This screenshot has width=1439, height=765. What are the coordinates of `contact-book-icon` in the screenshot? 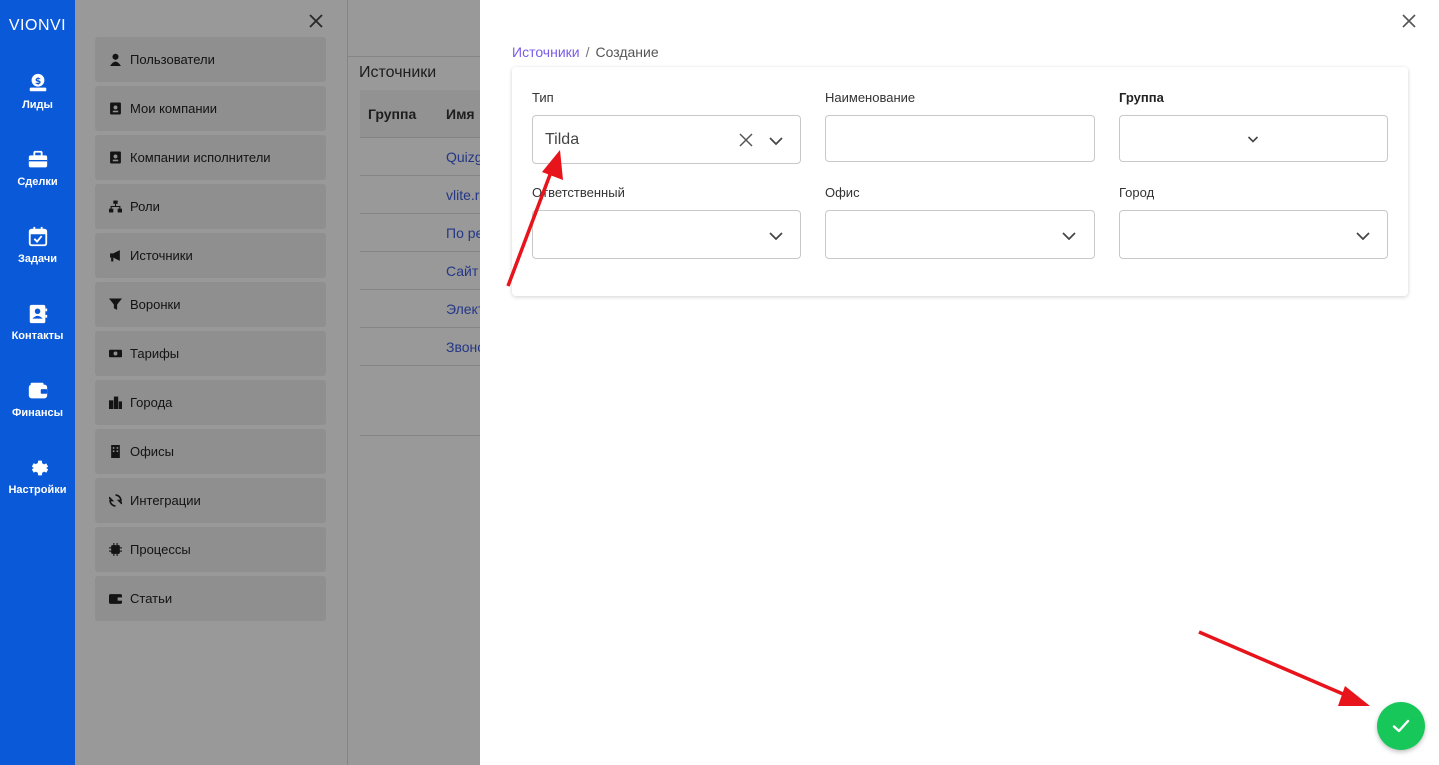 It's located at (38, 314).